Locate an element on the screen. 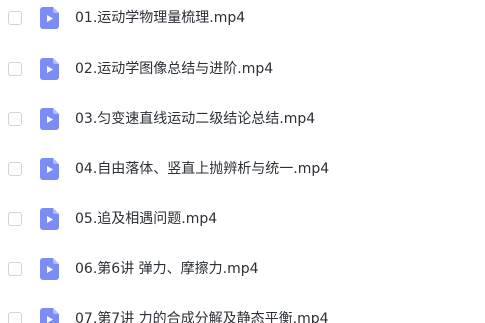 The height and width of the screenshot is (323, 485). file-row-07: 07.第7讲 力的合成分解及静态平衡.mp4 is located at coordinates (242, 314).